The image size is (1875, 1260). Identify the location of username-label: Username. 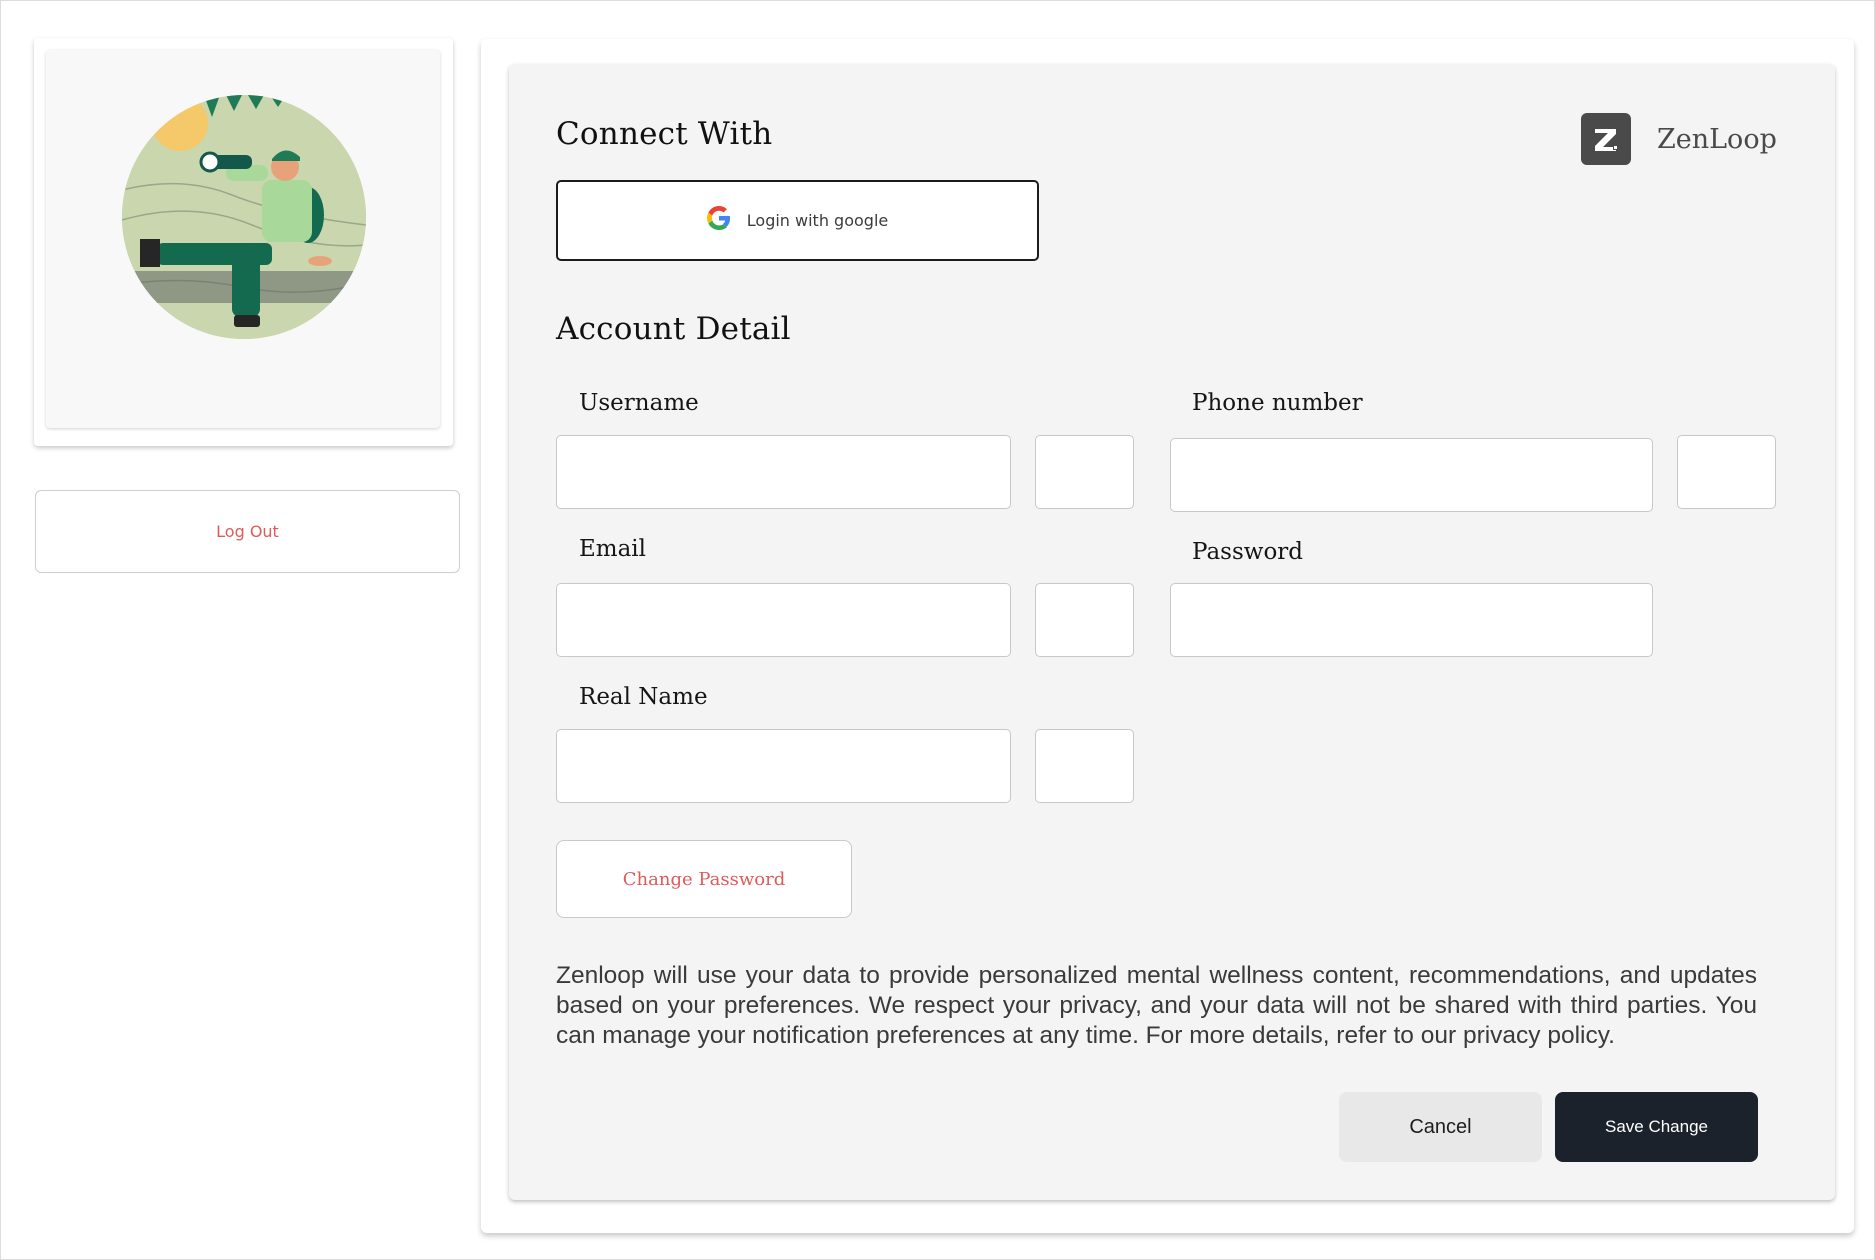
(639, 403).